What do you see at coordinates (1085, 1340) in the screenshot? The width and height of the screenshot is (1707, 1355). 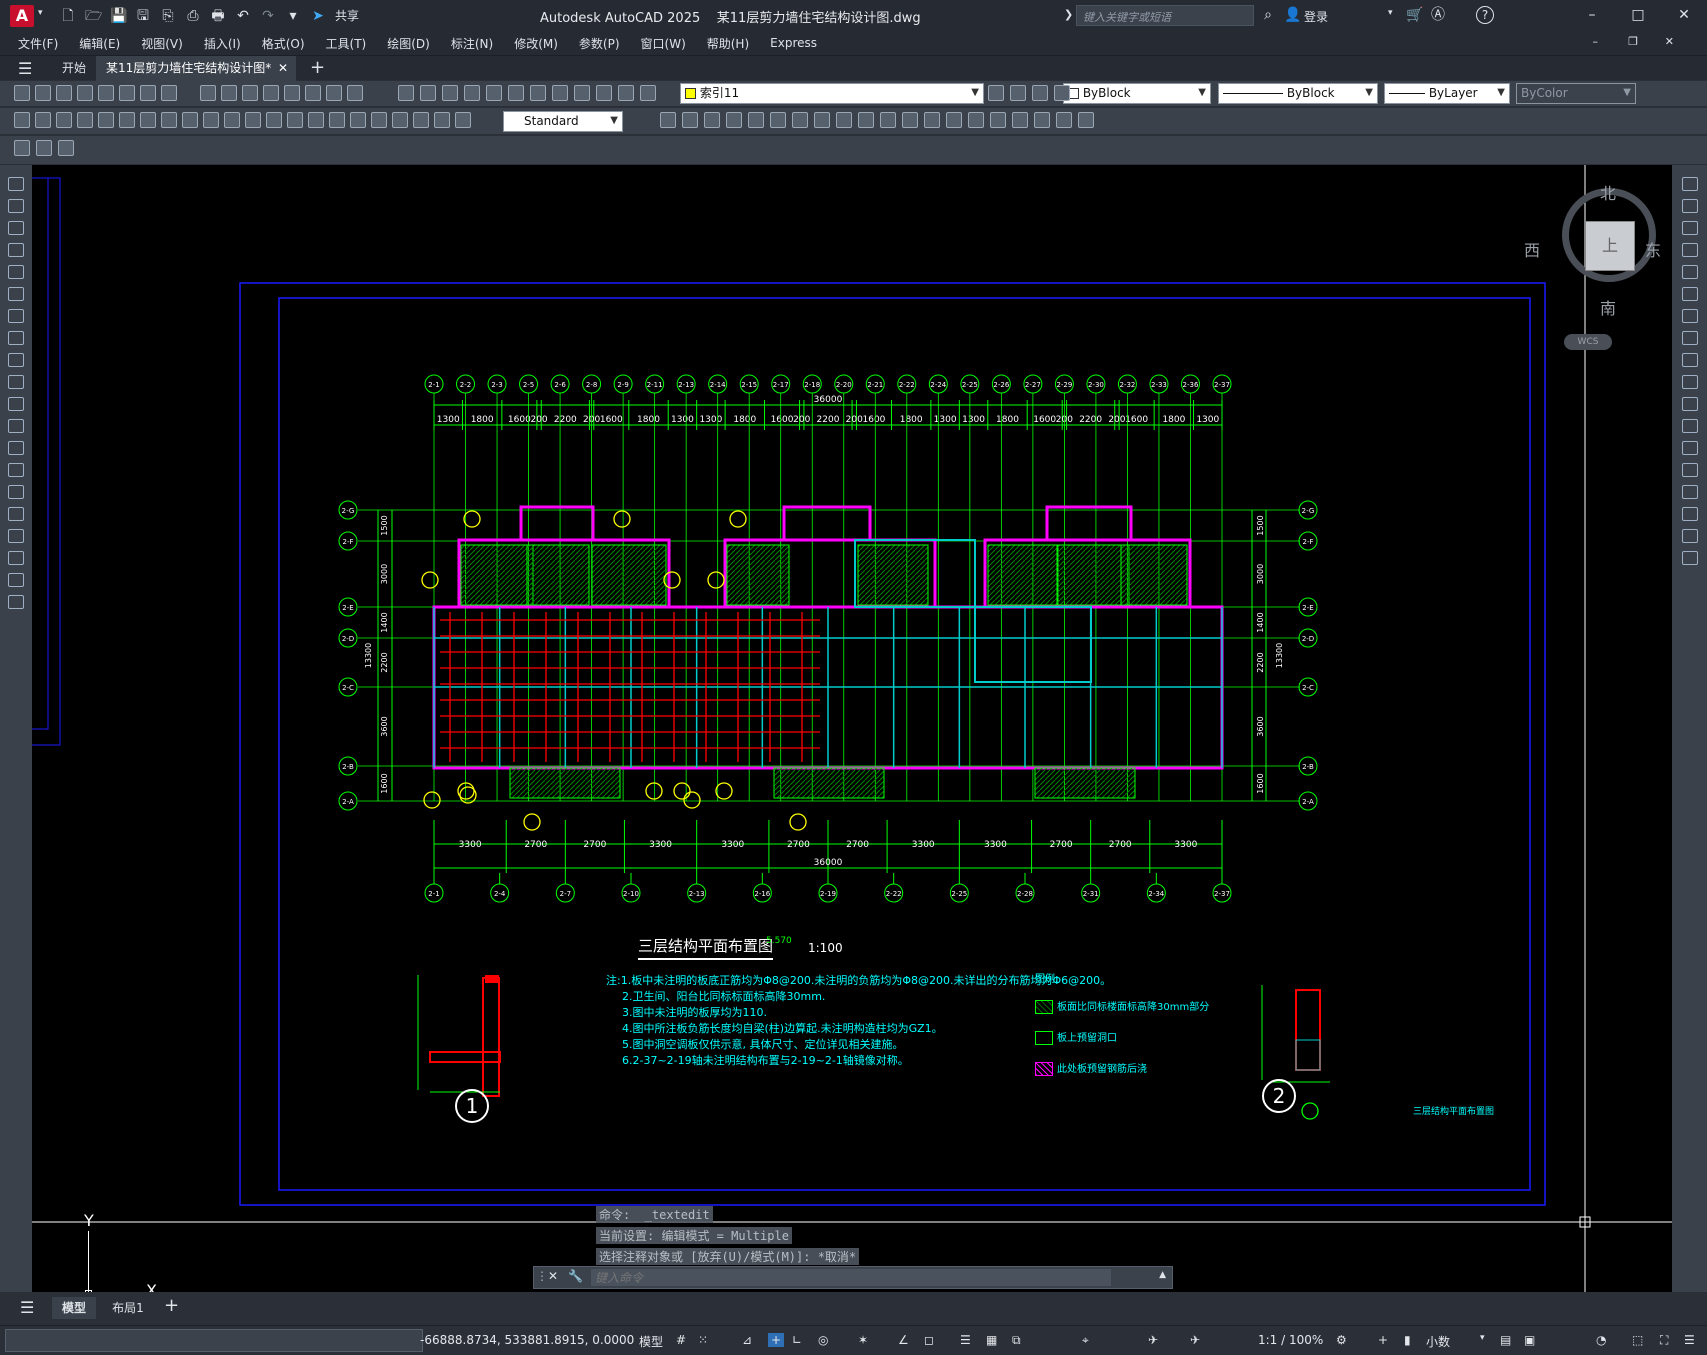 I see `gizmo-icon: ⌖` at bounding box center [1085, 1340].